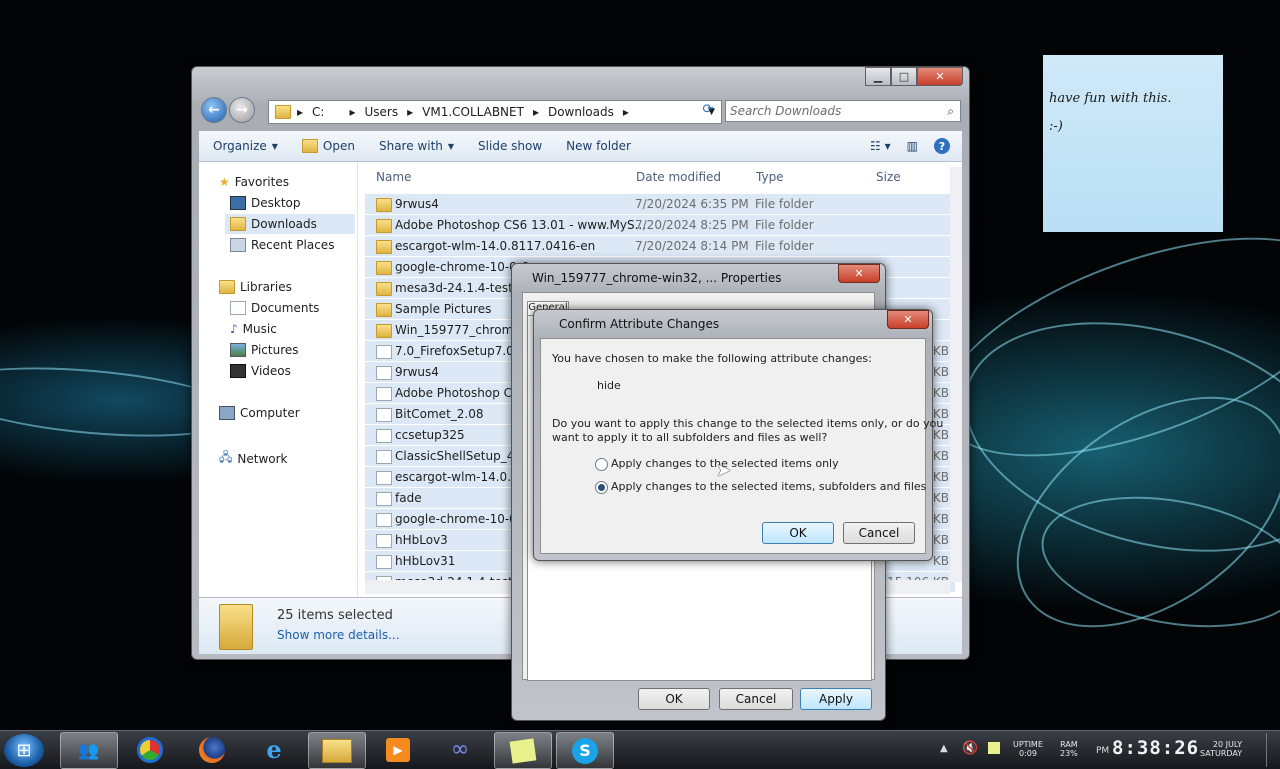 This screenshot has height=769, width=1280. What do you see at coordinates (238, 371) in the screenshot?
I see `videos-icon` at bounding box center [238, 371].